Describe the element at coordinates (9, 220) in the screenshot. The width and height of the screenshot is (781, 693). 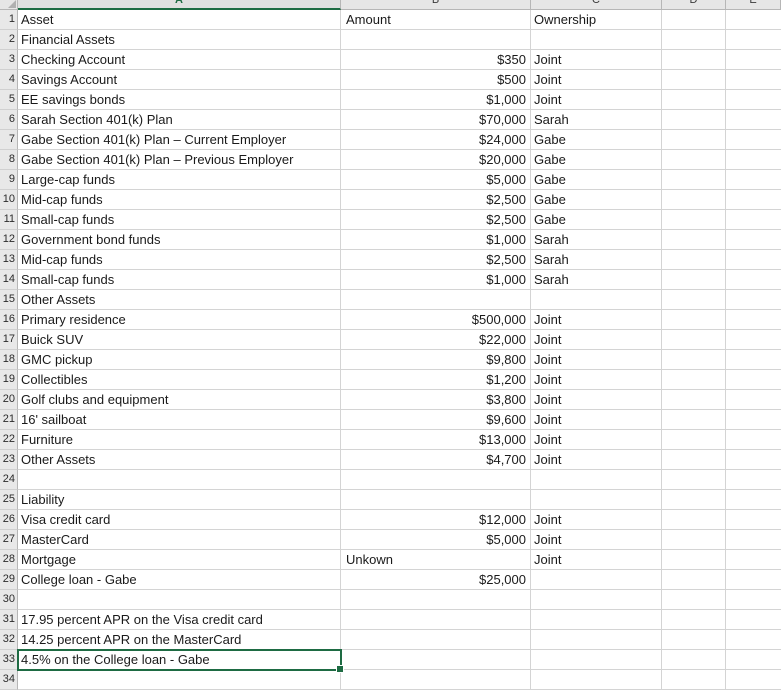
I see `row-header-11: 11` at that location.